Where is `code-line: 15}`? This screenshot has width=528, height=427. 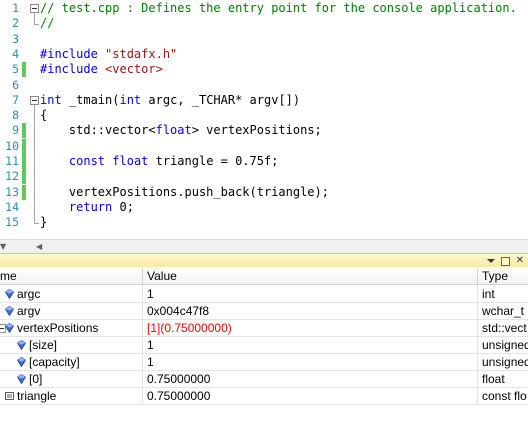
code-line: 15} is located at coordinates (264, 222).